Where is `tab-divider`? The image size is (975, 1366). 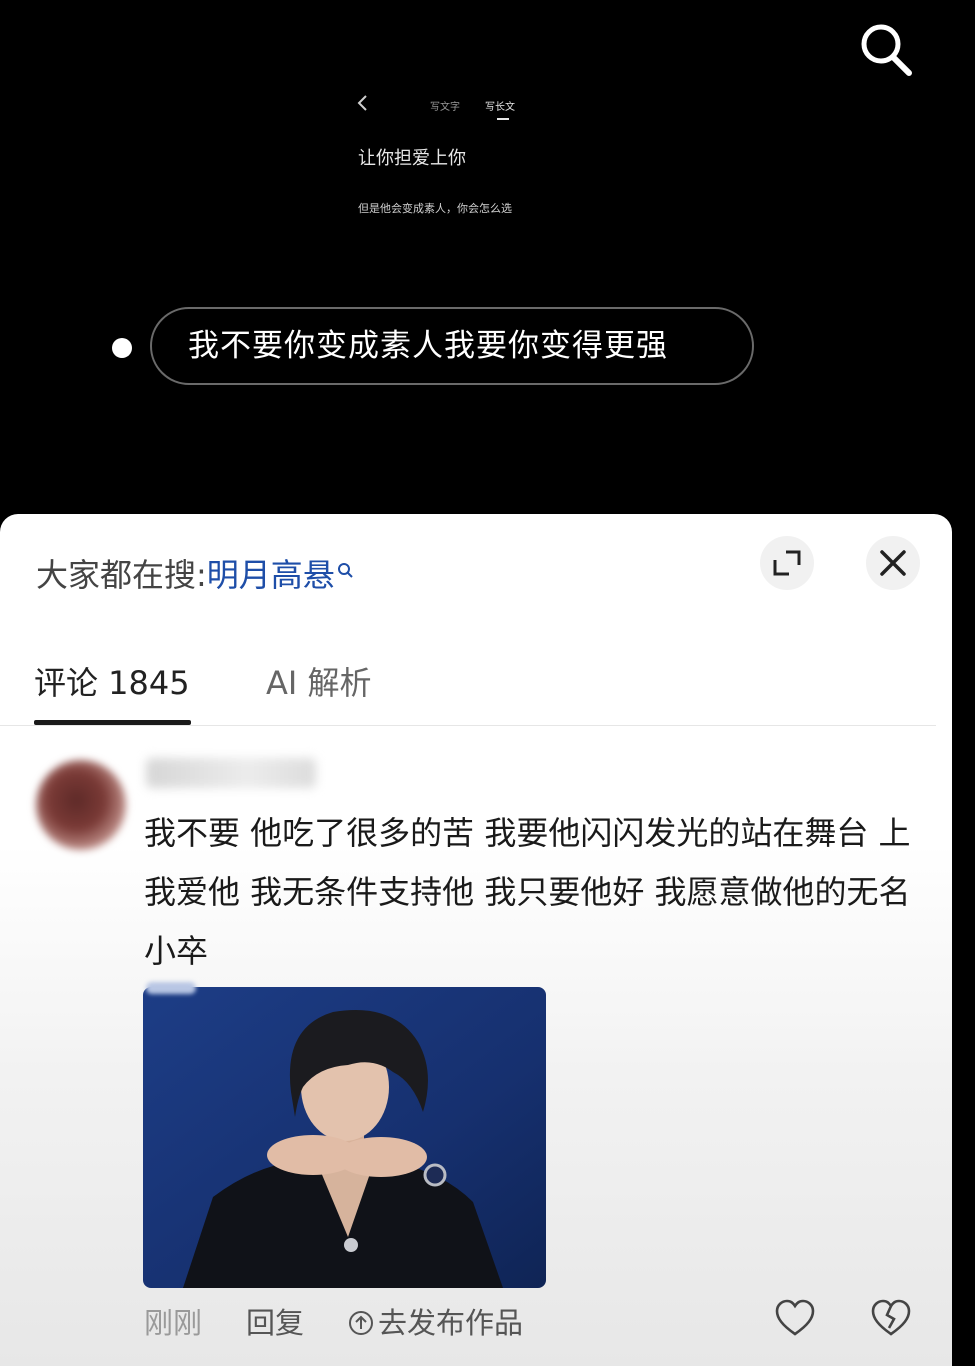
tab-divider is located at coordinates (468, 725).